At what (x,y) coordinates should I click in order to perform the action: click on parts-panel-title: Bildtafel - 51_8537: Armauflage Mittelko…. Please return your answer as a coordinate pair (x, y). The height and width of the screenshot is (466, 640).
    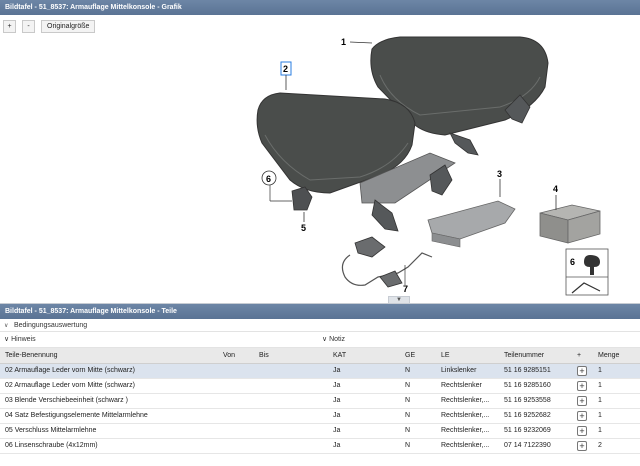
    Looking at the image, I should click on (320, 311).